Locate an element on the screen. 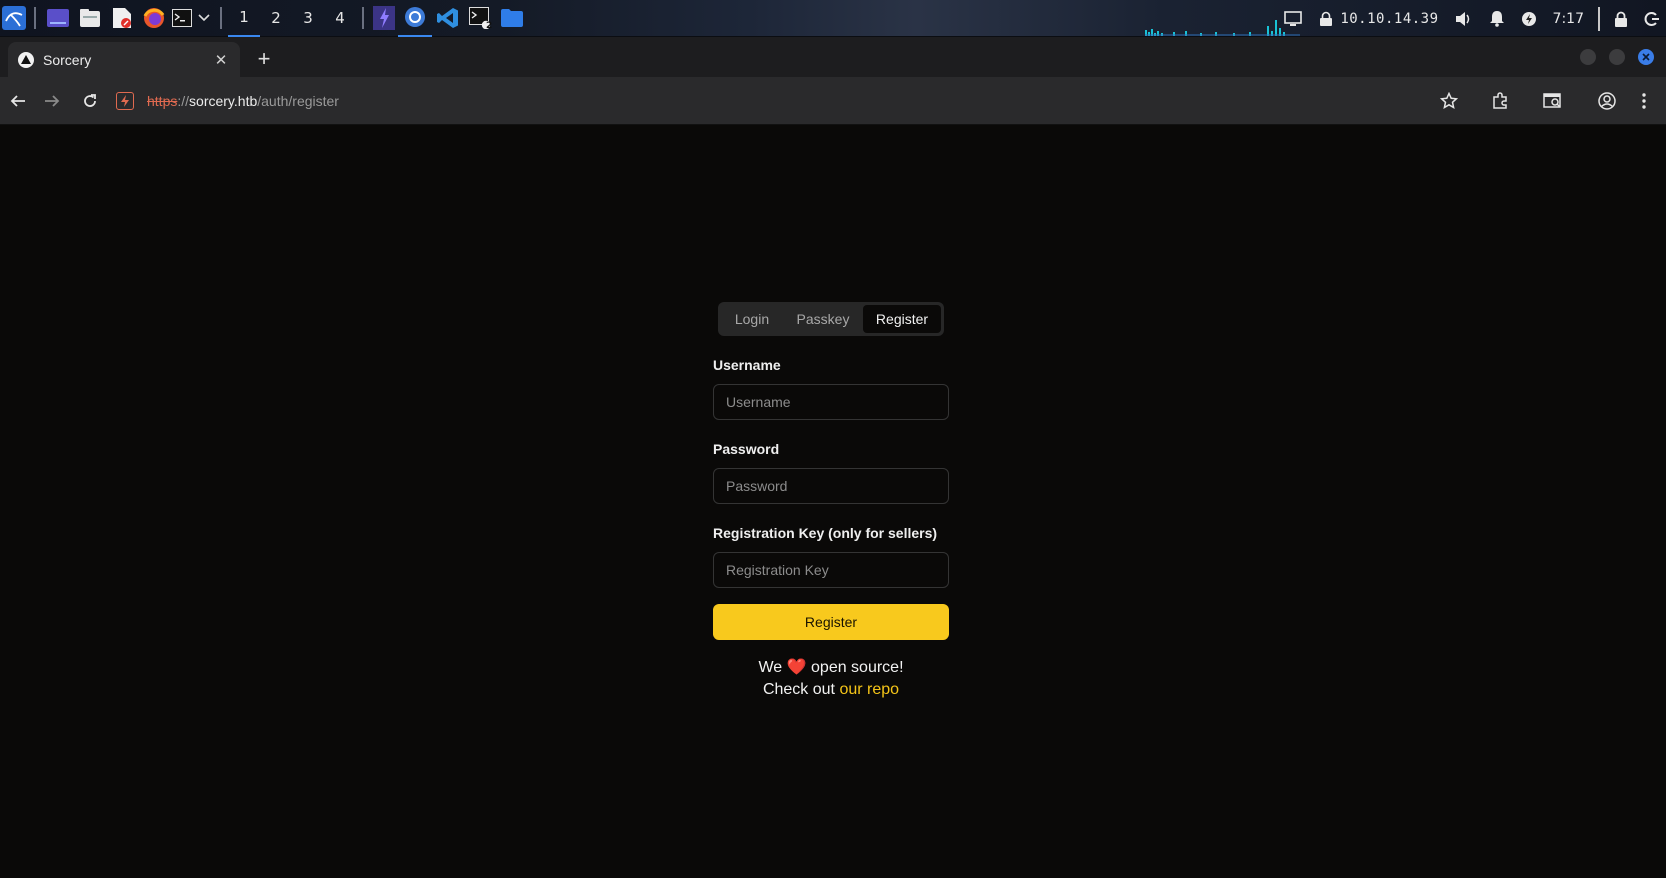 This screenshot has height=878, width=1666. reload-button is located at coordinates (90, 101).